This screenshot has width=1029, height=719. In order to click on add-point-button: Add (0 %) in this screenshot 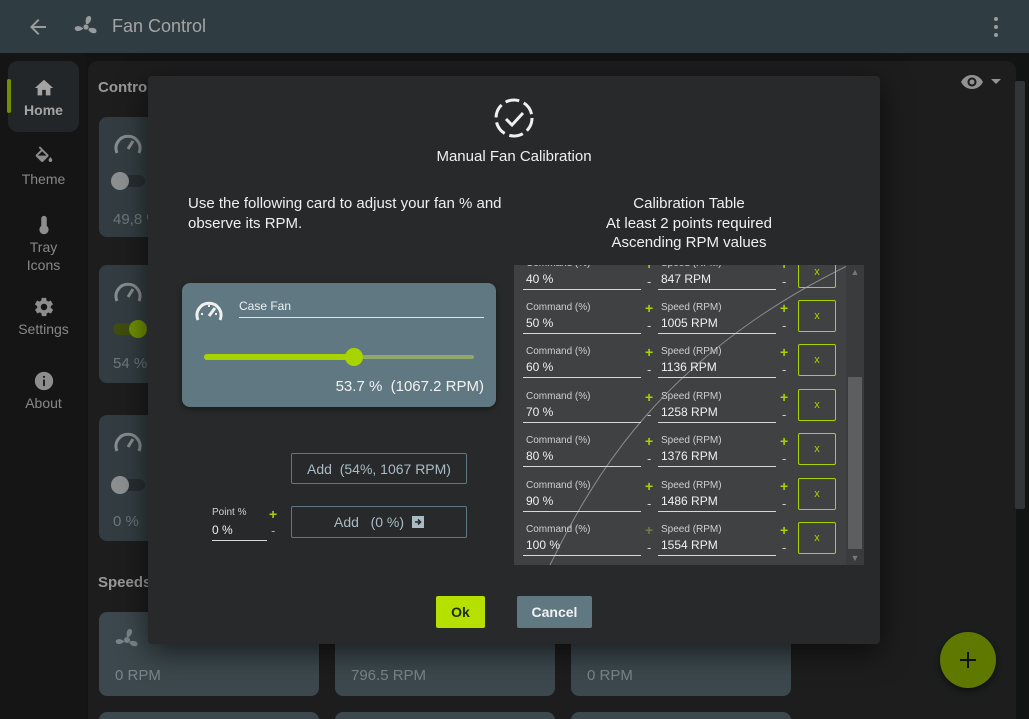, I will do `click(379, 522)`.